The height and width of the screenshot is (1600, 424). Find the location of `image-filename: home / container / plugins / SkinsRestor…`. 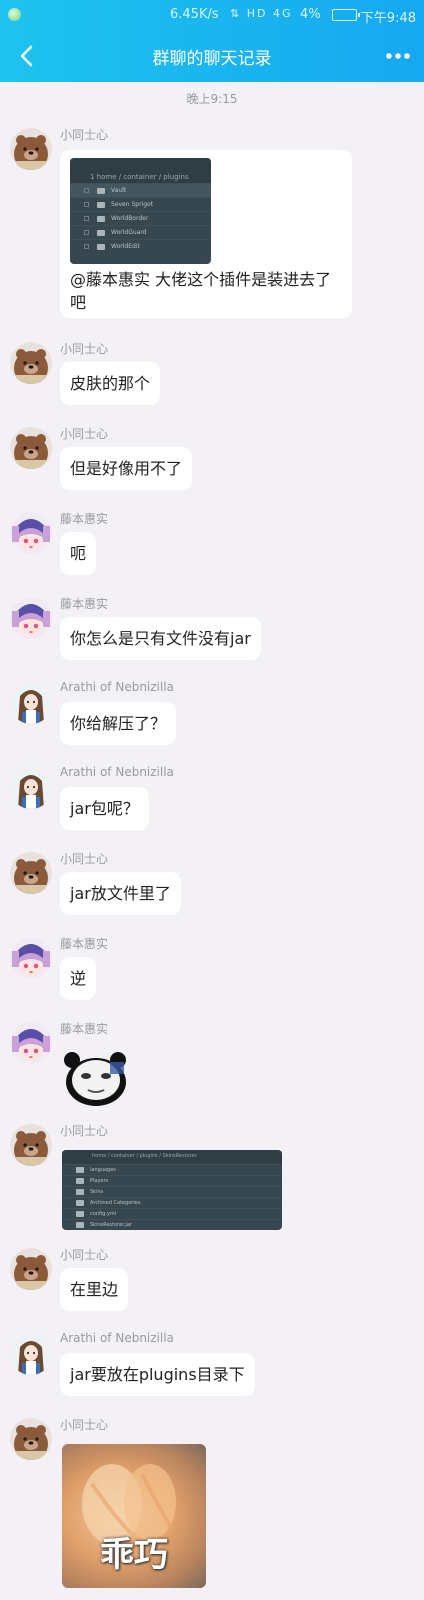

image-filename: home / container / plugins / SkinsRestor… is located at coordinates (144, 1156).